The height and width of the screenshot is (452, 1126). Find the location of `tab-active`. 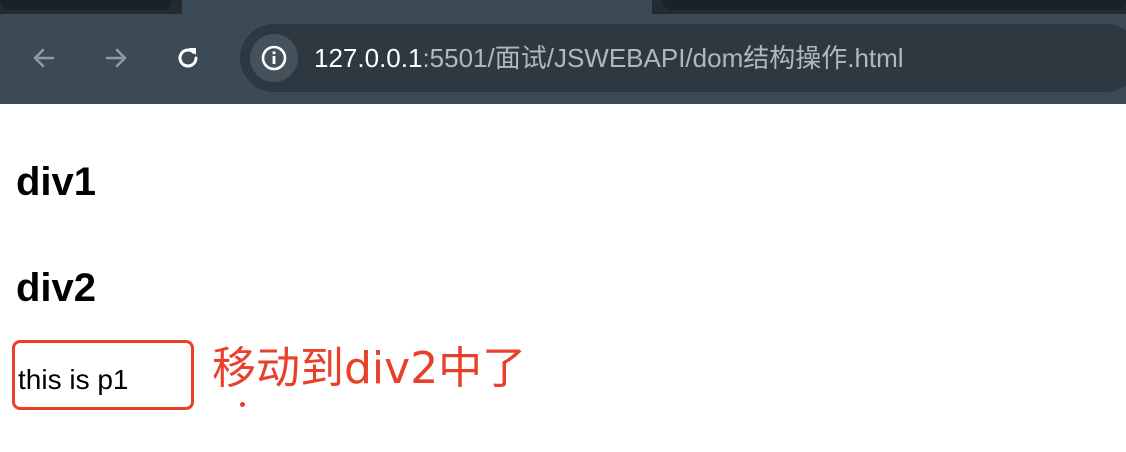

tab-active is located at coordinates (417, 7).